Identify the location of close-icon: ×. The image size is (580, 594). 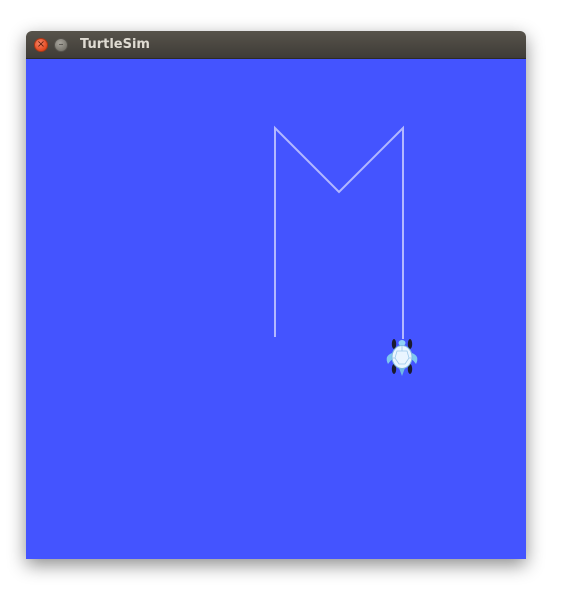
(41, 44).